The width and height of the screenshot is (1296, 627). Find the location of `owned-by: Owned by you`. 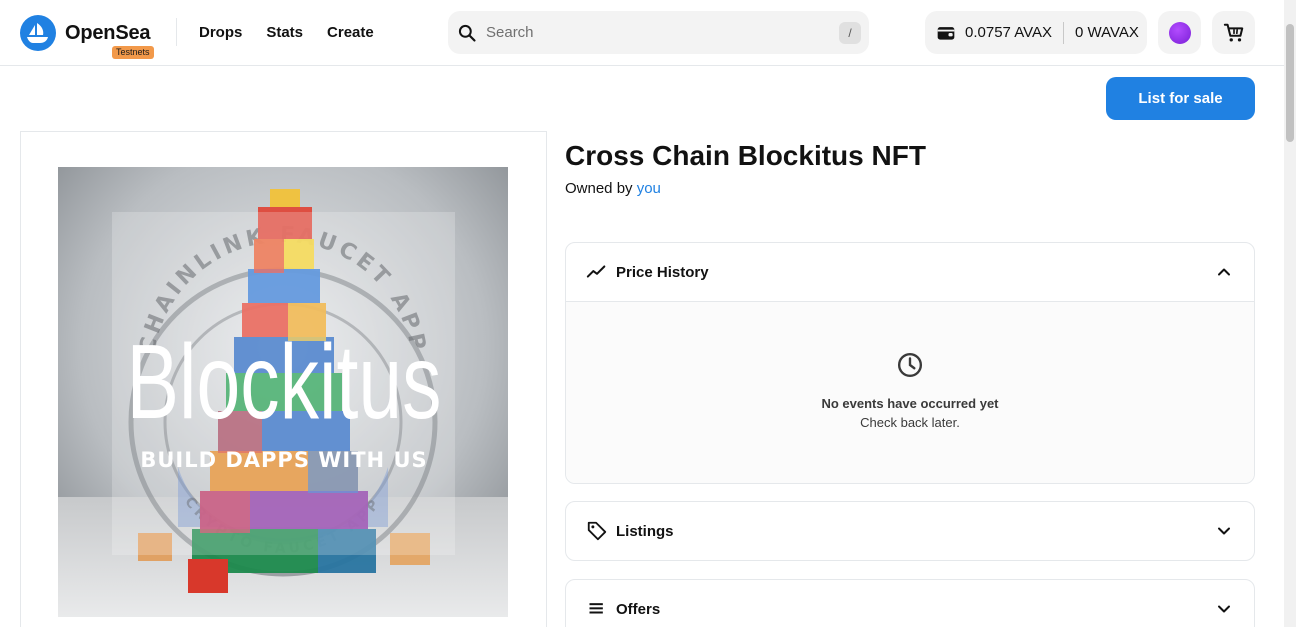

owned-by: Owned by you is located at coordinates (613, 188).